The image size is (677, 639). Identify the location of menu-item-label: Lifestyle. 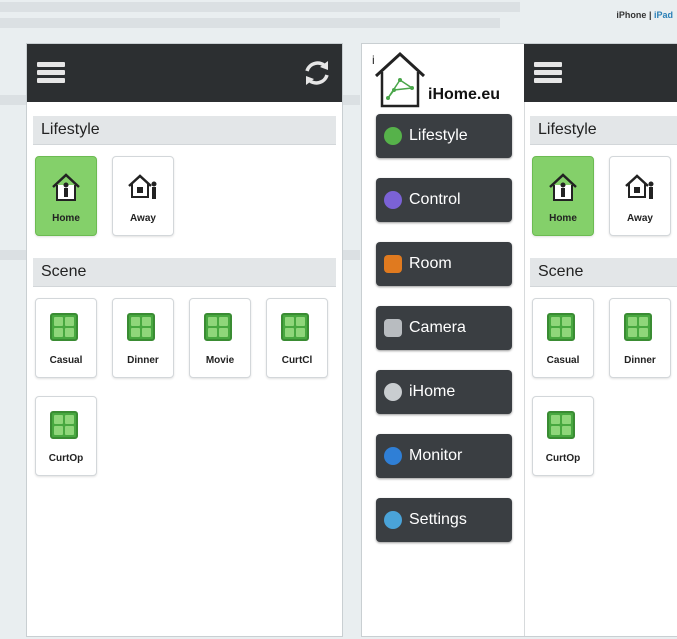
(438, 135).